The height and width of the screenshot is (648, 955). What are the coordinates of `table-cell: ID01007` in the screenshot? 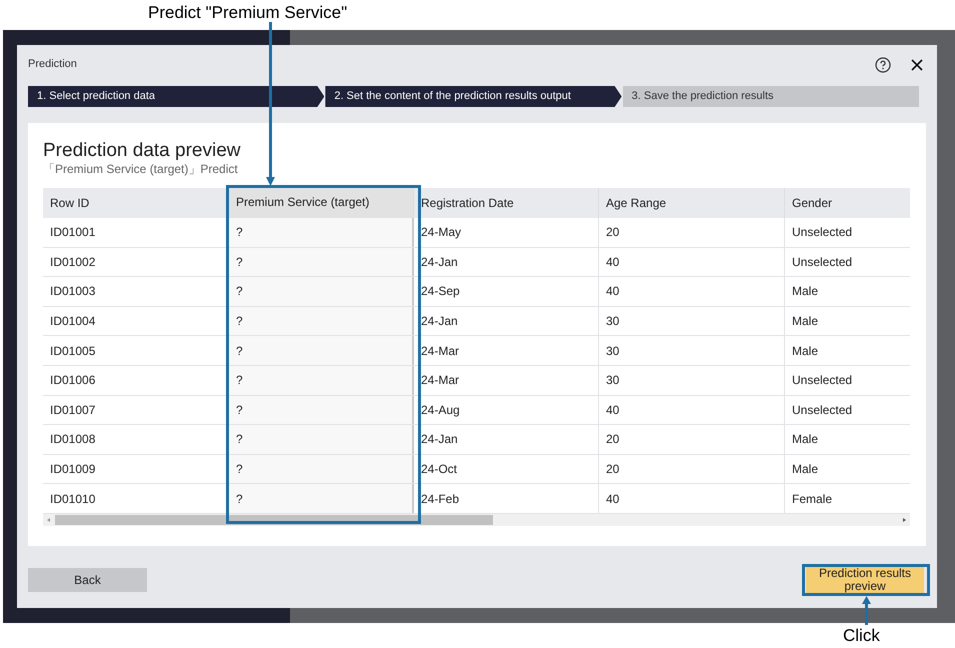 It's located at (135, 410).